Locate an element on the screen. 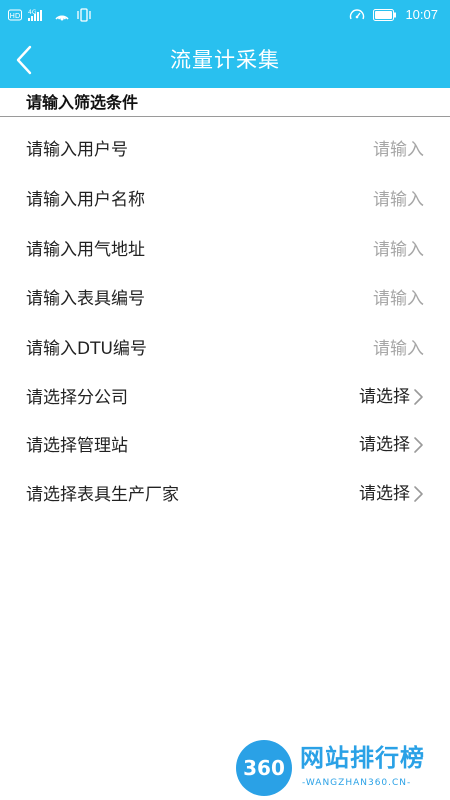  user-number-row: 请输入用户号 is located at coordinates (225, 150).